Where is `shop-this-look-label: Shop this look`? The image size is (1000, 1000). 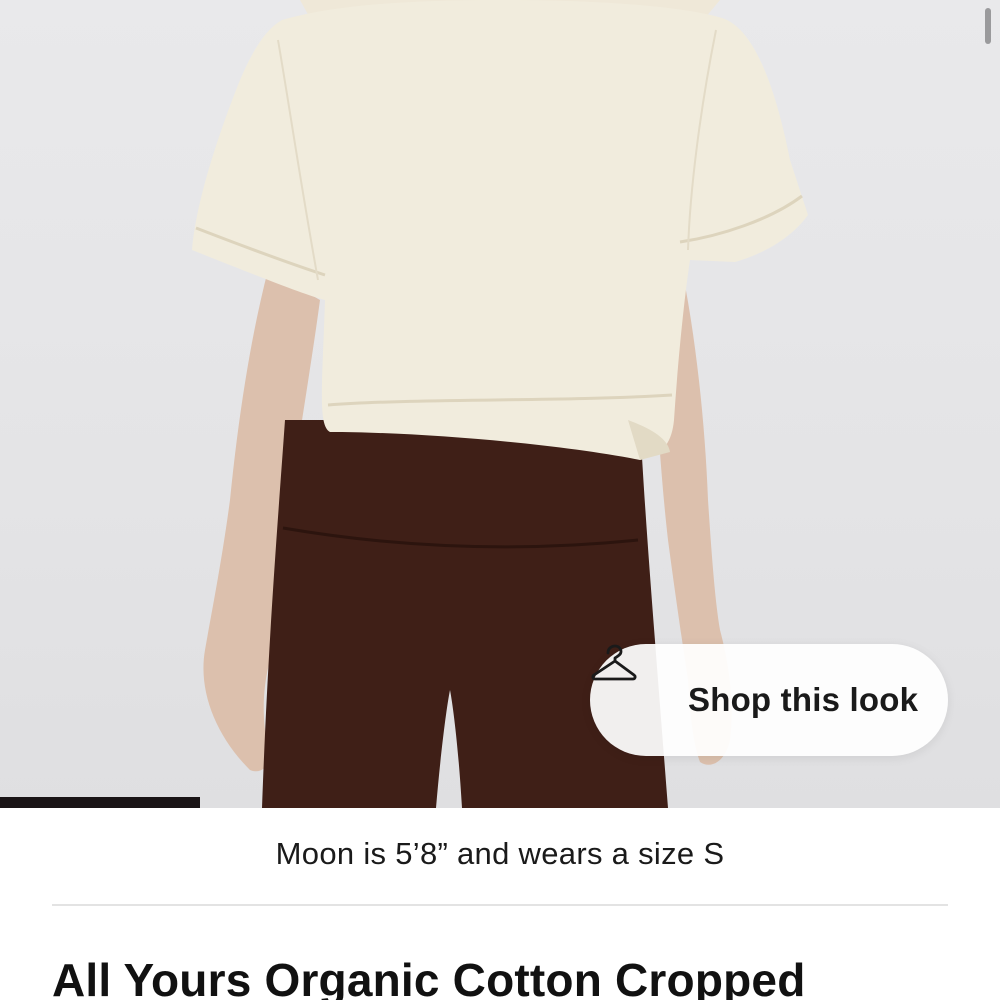
shop-this-look-label: Shop this look is located at coordinates (803, 699).